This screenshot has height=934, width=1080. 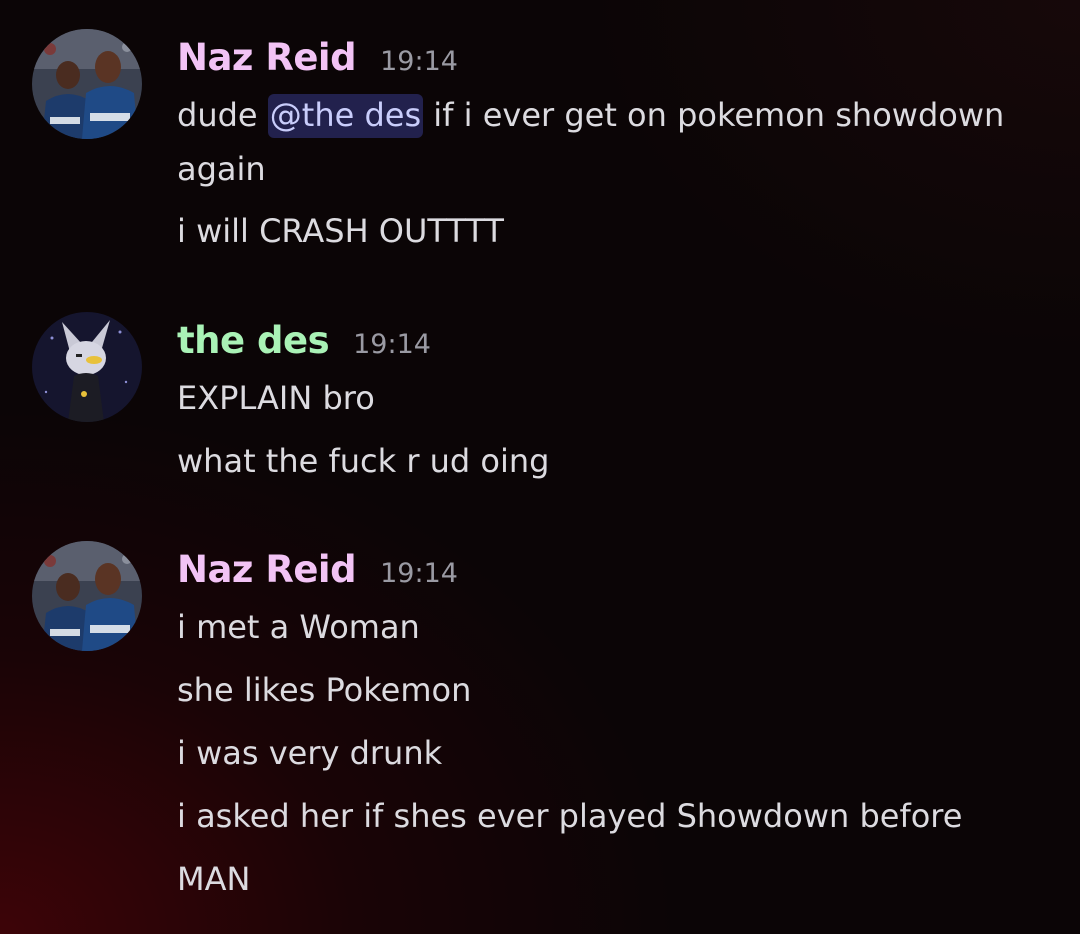 I want to click on cartoon-character-avatar-icon, so click(x=87, y=367).